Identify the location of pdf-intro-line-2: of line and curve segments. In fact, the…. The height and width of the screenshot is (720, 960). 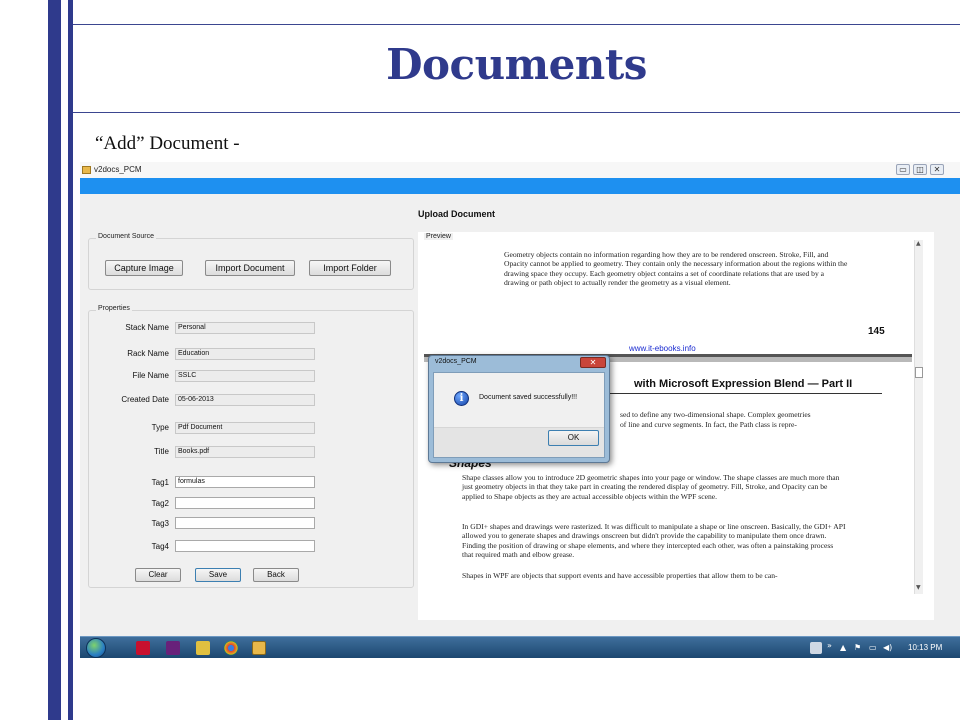
(708, 424).